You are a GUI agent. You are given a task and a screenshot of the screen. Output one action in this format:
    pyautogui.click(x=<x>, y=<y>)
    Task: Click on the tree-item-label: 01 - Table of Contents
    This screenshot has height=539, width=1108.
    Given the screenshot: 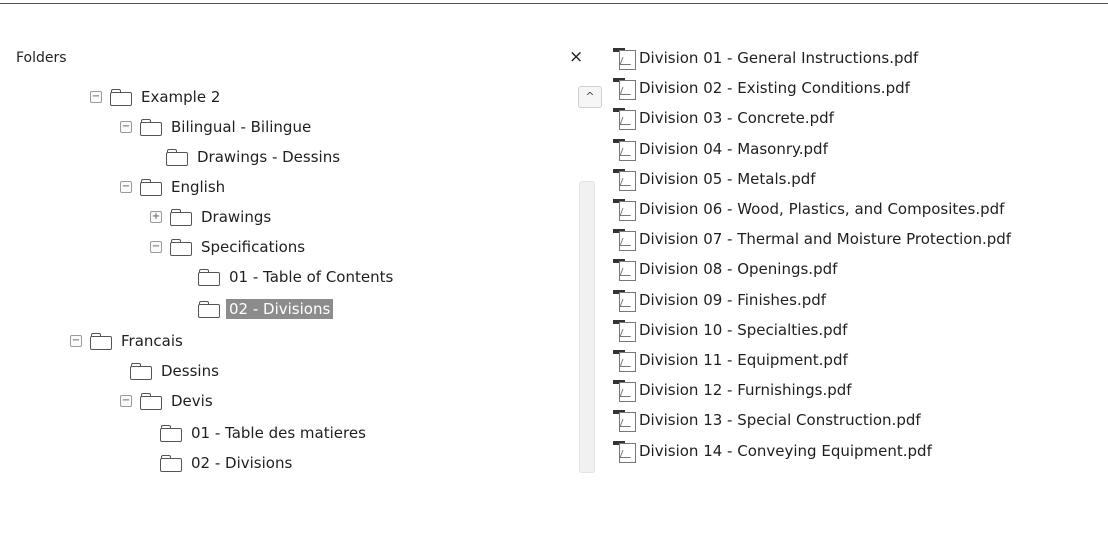 What is the action you would take?
    pyautogui.click(x=311, y=277)
    